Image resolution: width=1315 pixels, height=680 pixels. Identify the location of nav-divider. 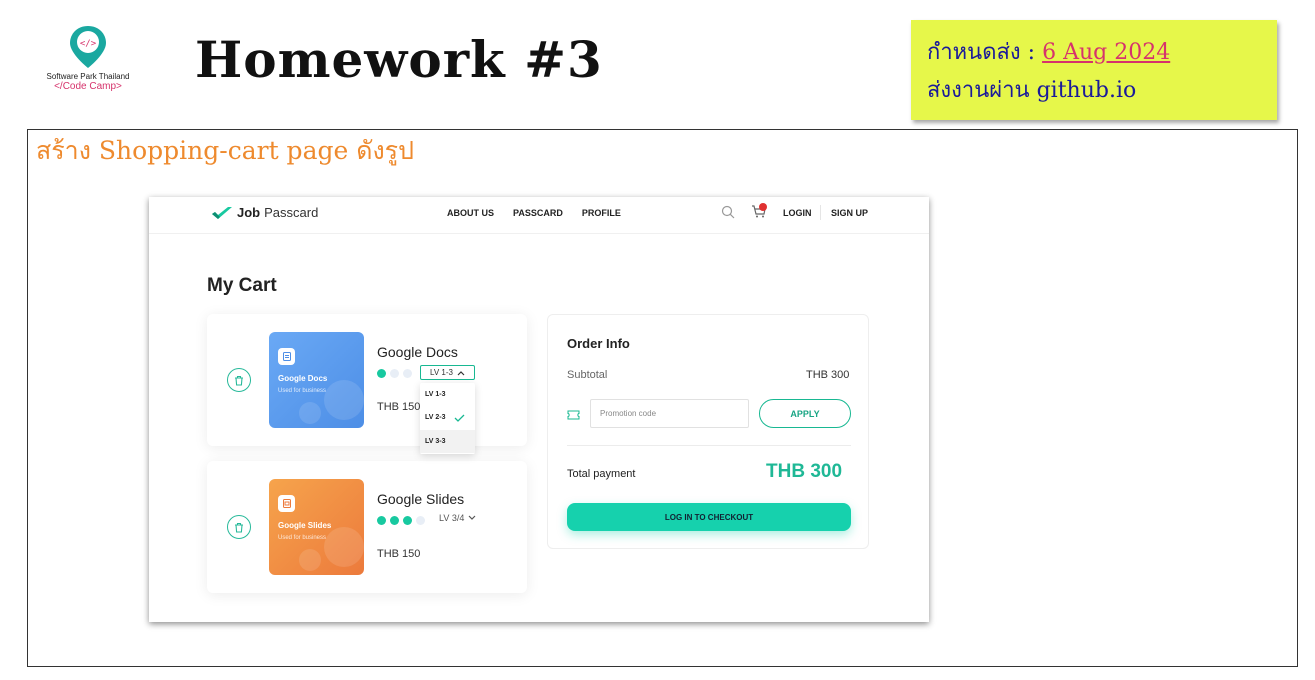
(820, 212).